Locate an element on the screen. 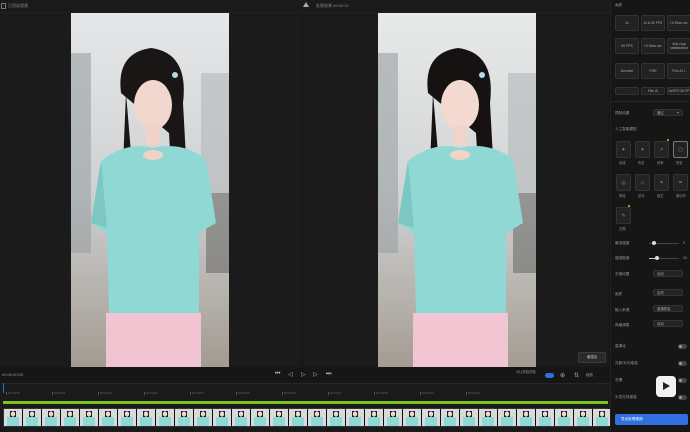 This screenshot has width=690, height=432. setting-label: 输入来源 is located at coordinates (622, 310).